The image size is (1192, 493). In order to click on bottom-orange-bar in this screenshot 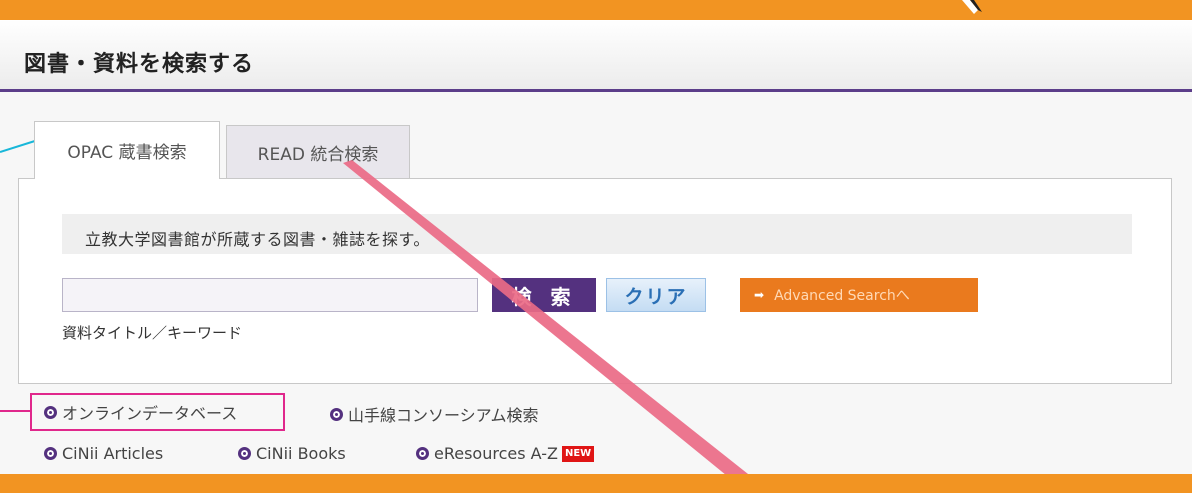, I will do `click(596, 483)`.